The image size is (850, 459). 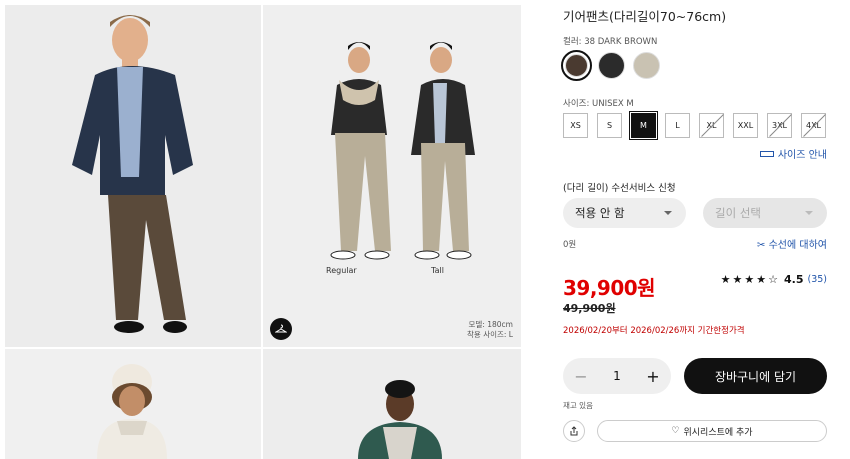 What do you see at coordinates (437, 270) in the screenshot?
I see `caption-tall: Tall` at bounding box center [437, 270].